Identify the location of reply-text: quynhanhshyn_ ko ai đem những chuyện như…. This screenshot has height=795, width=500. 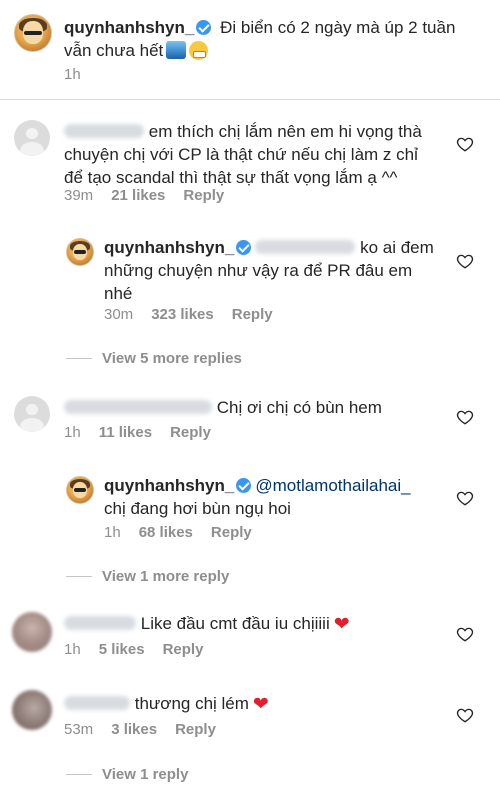
(269, 270).